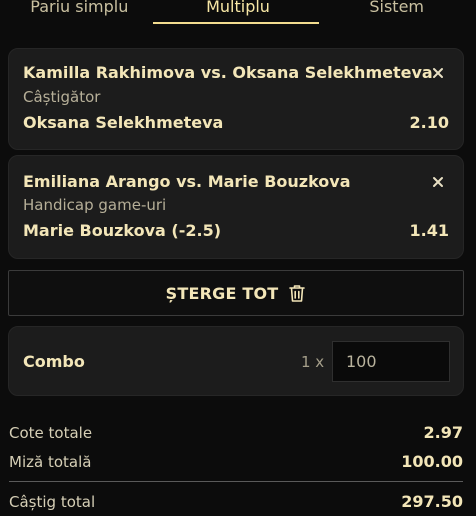 The image size is (476, 516). What do you see at coordinates (432, 501) in the screenshot?
I see `total-win-value: 297.50` at bounding box center [432, 501].